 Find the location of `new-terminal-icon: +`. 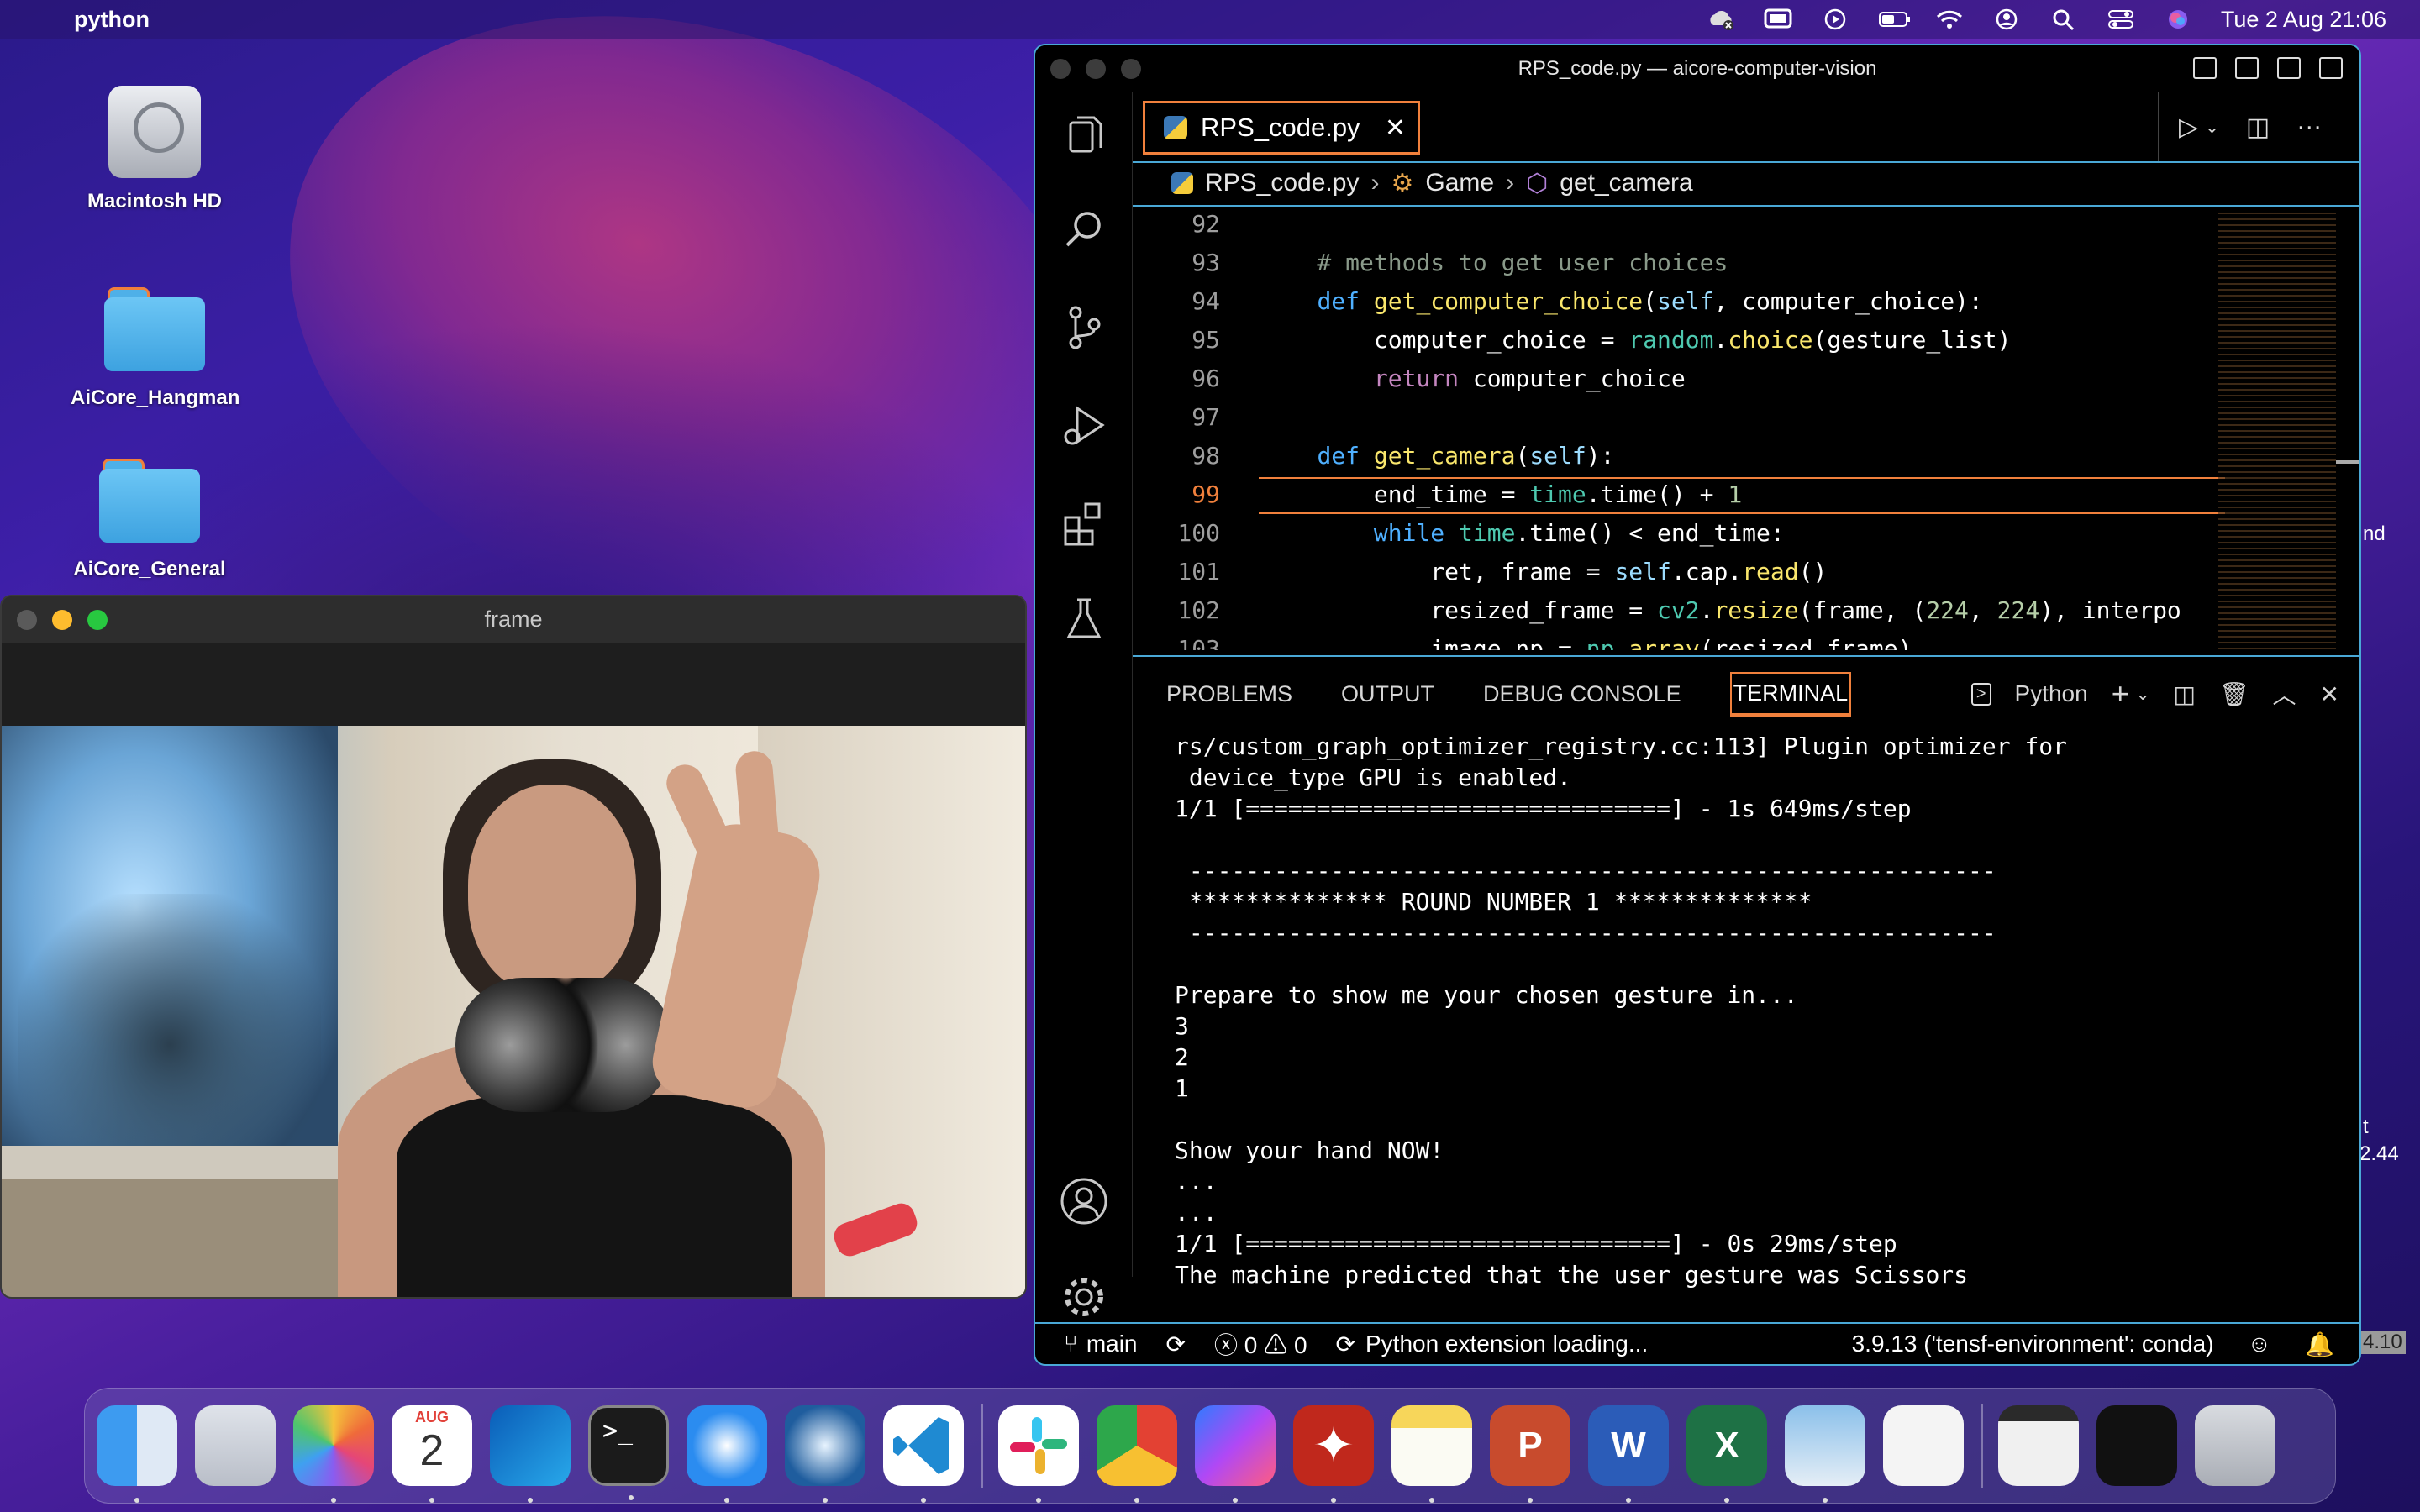

new-terminal-icon: + is located at coordinates (2120, 693).